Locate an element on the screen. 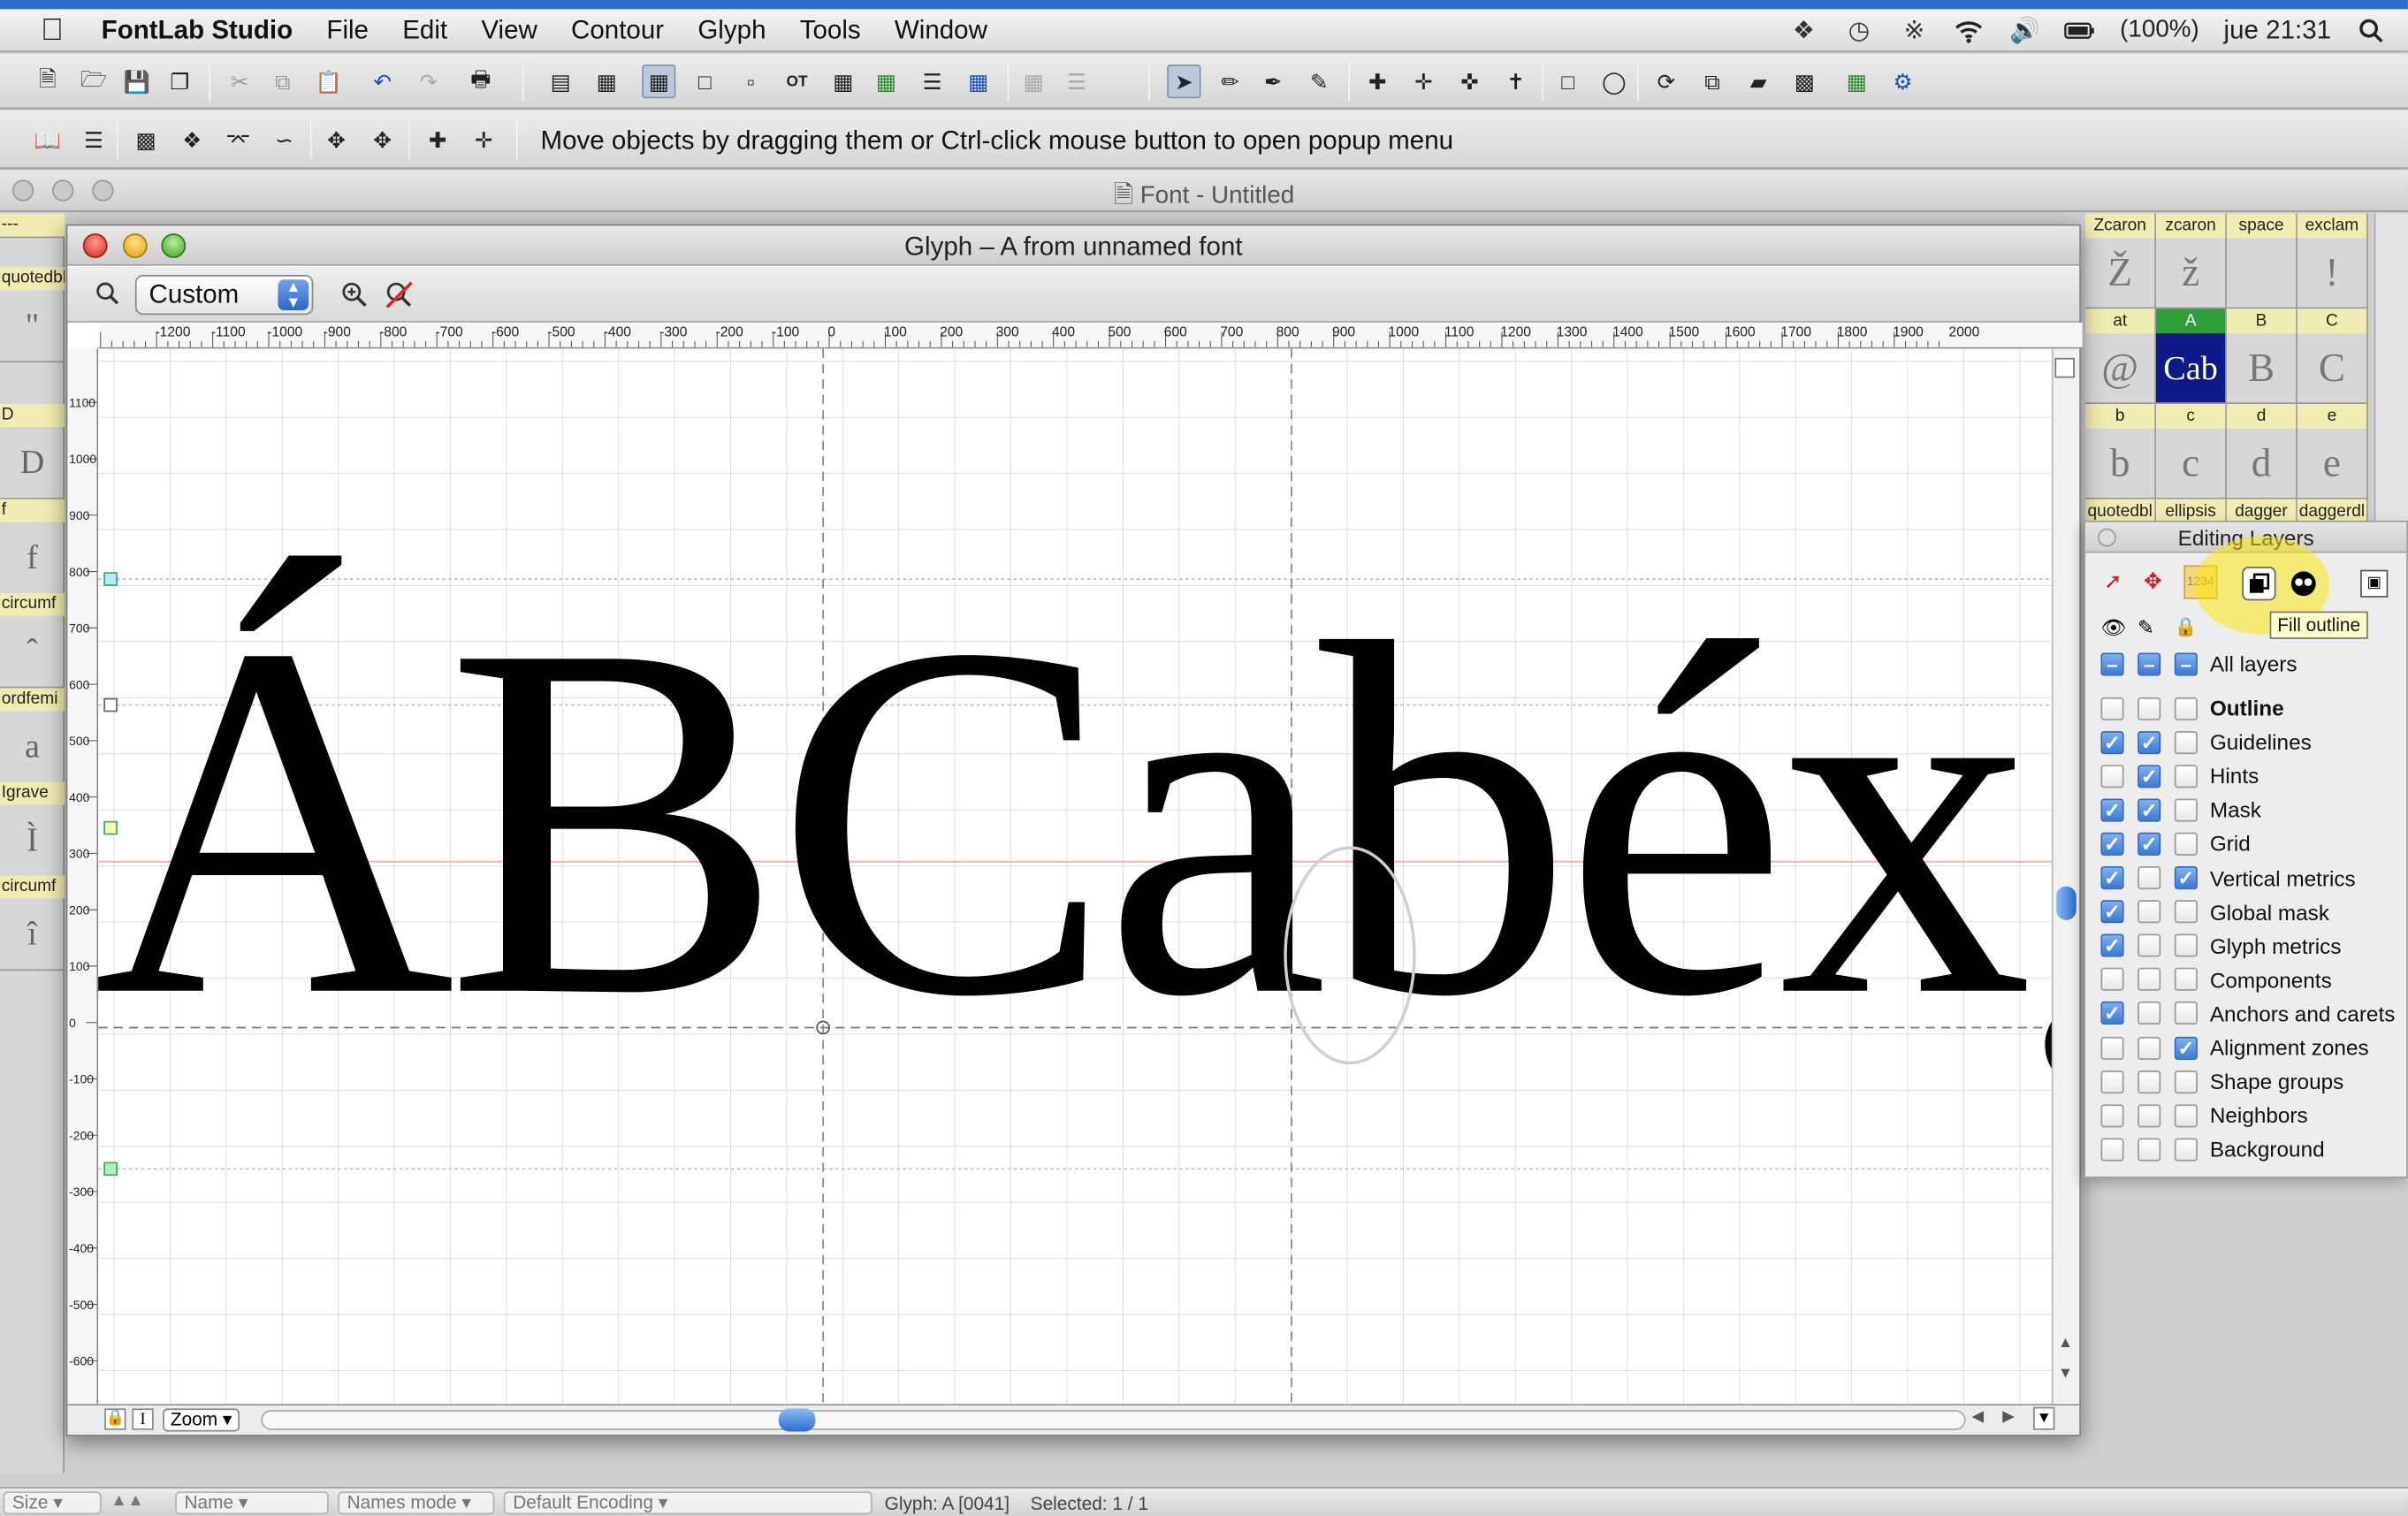  time-machine-icon: ◷ is located at coordinates (1858, 31).